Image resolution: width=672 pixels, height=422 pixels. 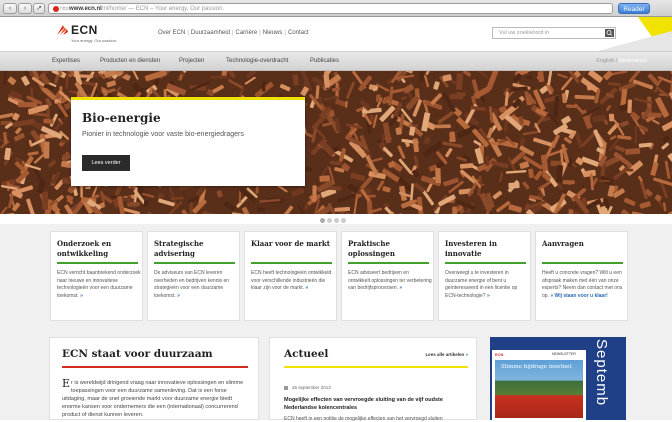 I want to click on newsletter-title: NEWSLETTER, so click(x=564, y=354).